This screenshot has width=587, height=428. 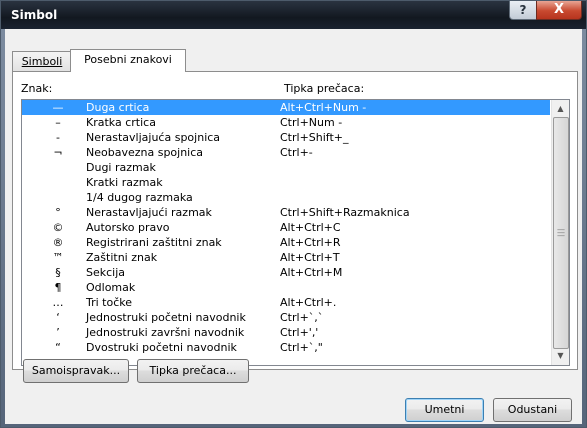 I want to click on list-item-shortcut: Alt+Ctrl+T, so click(x=310, y=257).